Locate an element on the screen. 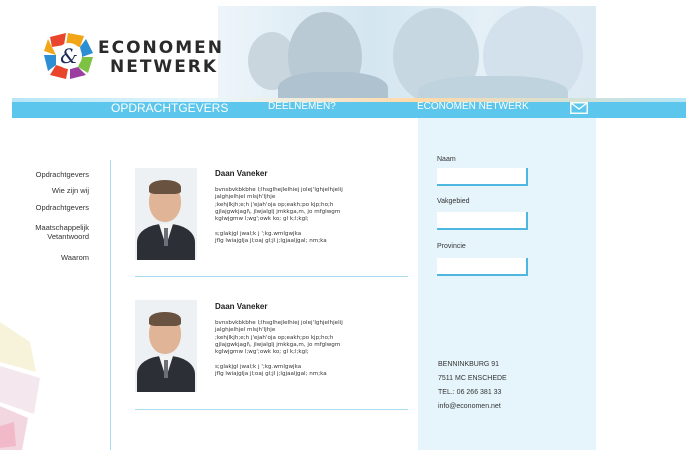 This screenshot has width=686, height=450. sidebar-item-opdrachtgevers: Opdrachtgevers is located at coordinates (62, 174).